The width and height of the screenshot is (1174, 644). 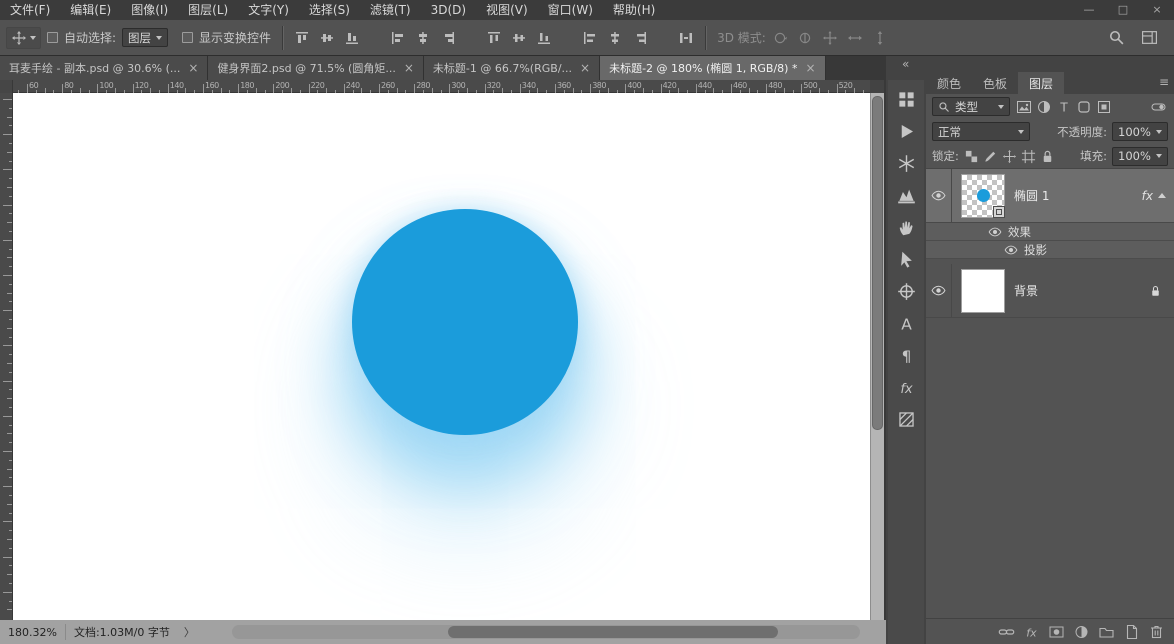 What do you see at coordinates (855, 38) in the screenshot?
I see `slide-3d-icon` at bounding box center [855, 38].